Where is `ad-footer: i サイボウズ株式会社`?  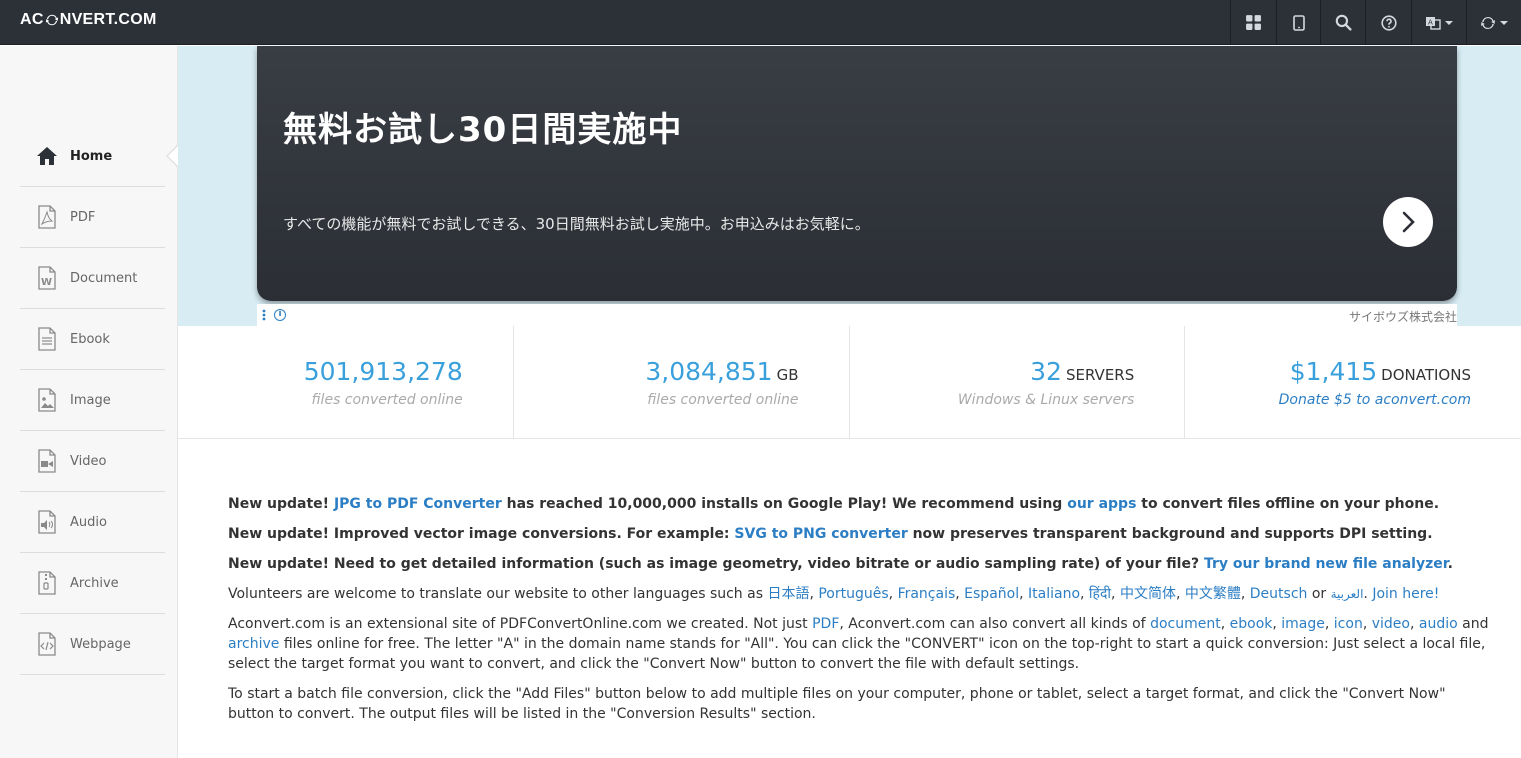 ad-footer: i サイボウズ株式会社 is located at coordinates (857, 315).